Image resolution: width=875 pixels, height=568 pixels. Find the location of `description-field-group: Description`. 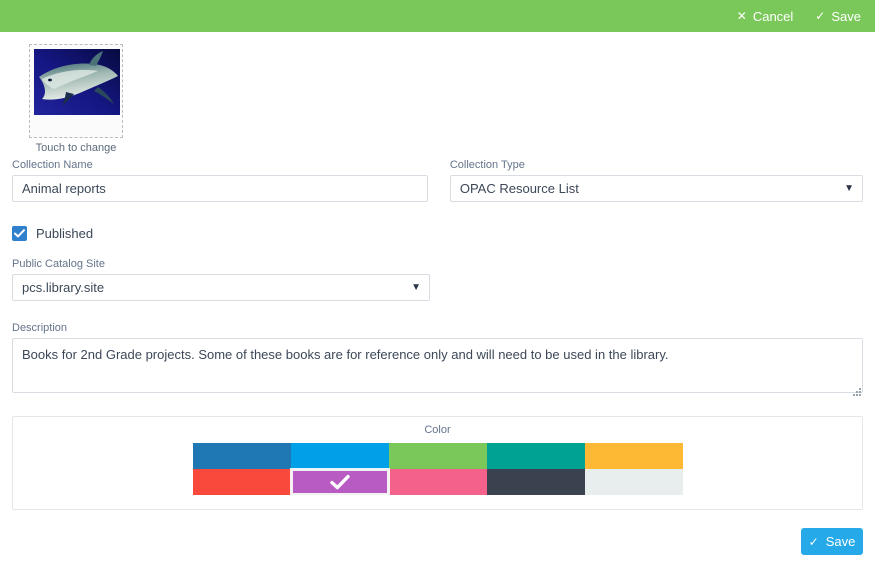

description-field-group: Description is located at coordinates (437, 360).